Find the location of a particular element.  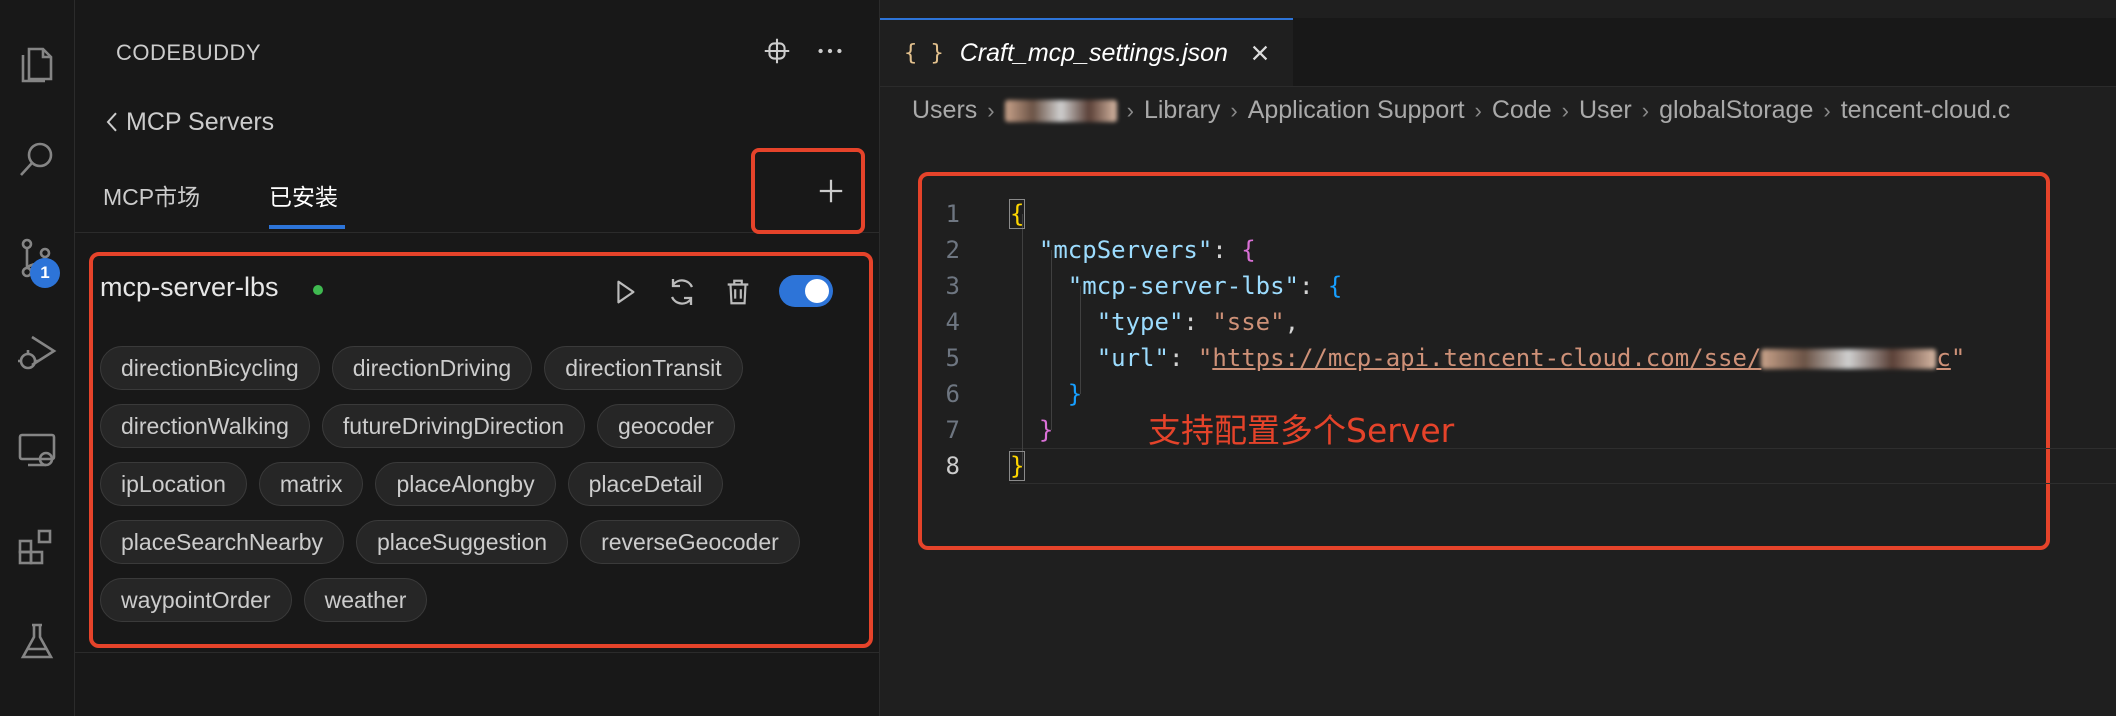

server-enable-toggle is located at coordinates (806, 291).